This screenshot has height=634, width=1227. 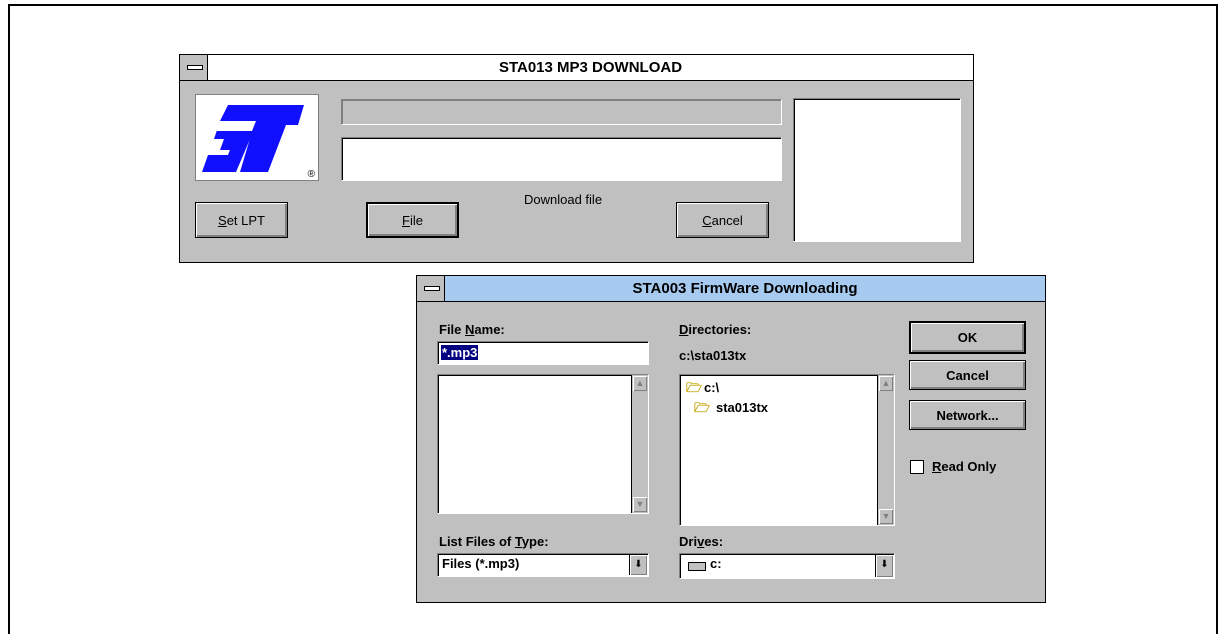 I want to click on current-directory: c:\sta013tx, so click(x=713, y=355).